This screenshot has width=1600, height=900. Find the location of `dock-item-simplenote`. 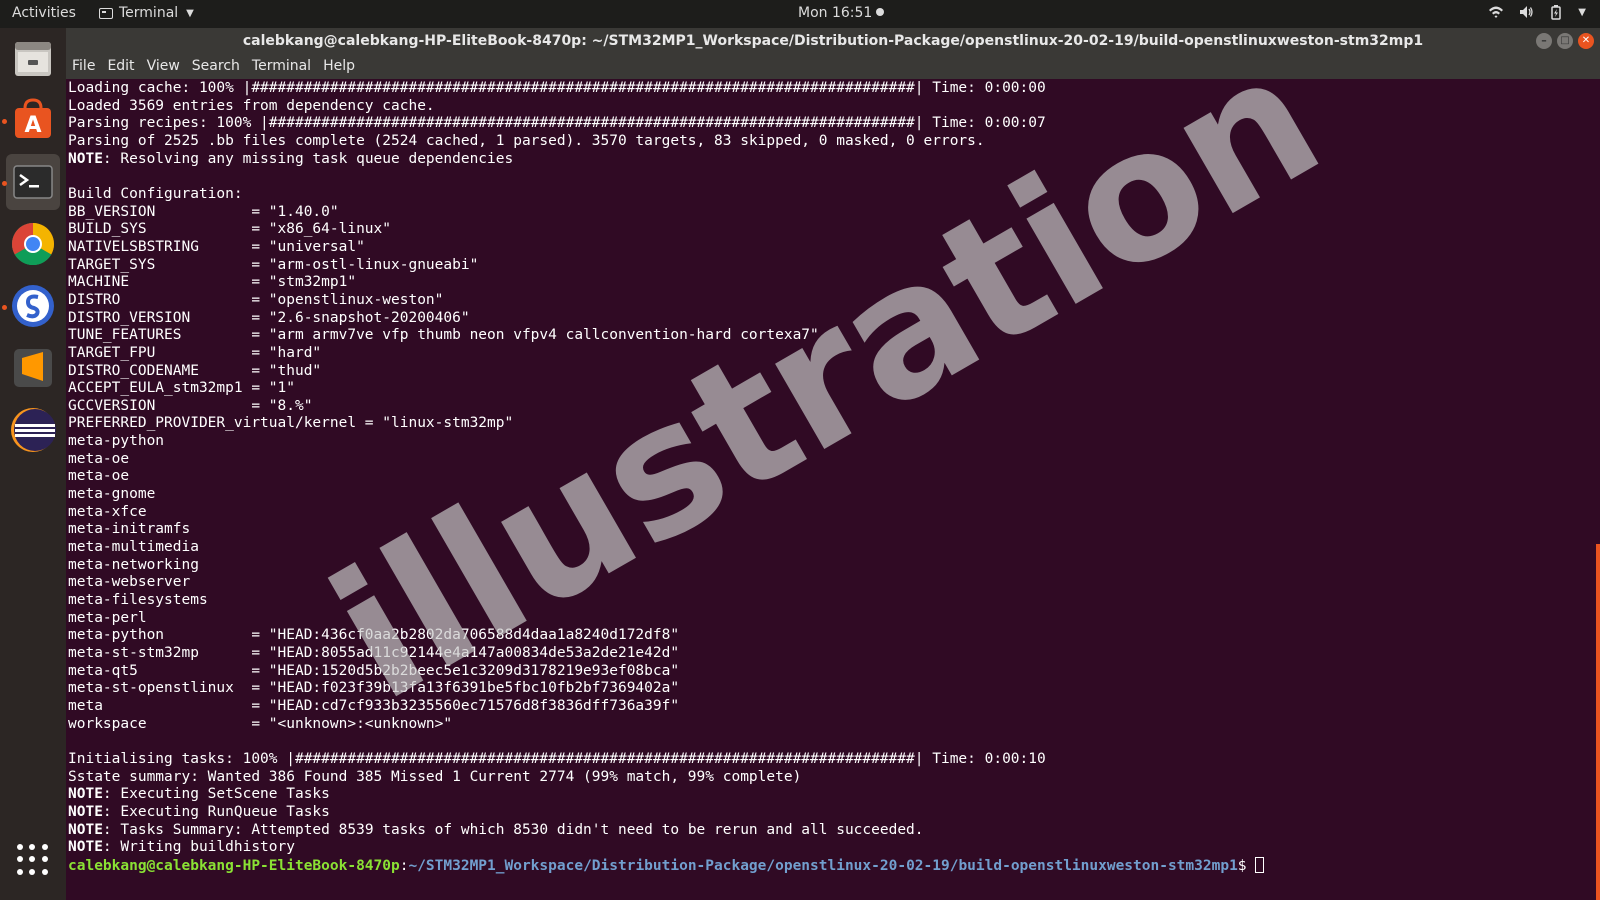

dock-item-simplenote is located at coordinates (33, 306).